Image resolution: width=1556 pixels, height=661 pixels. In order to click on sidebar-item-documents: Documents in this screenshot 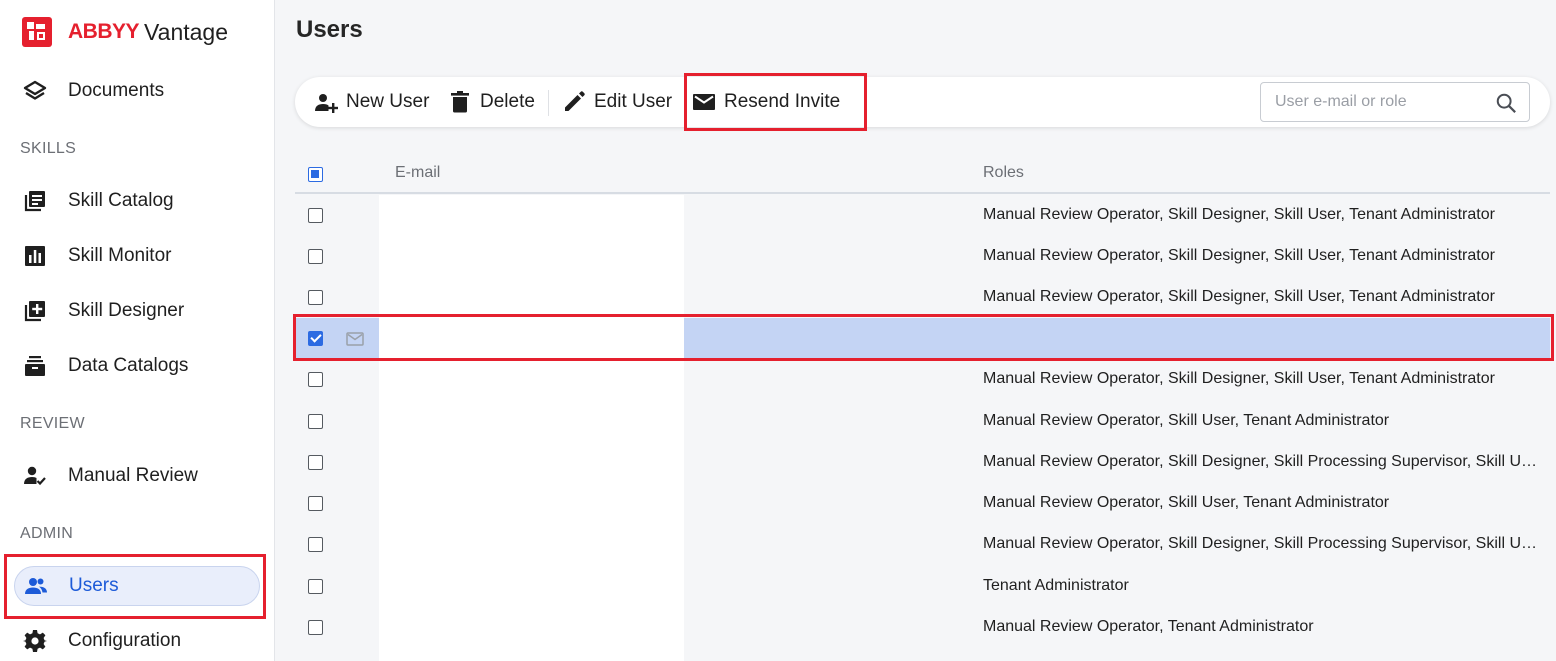, I will do `click(137, 91)`.